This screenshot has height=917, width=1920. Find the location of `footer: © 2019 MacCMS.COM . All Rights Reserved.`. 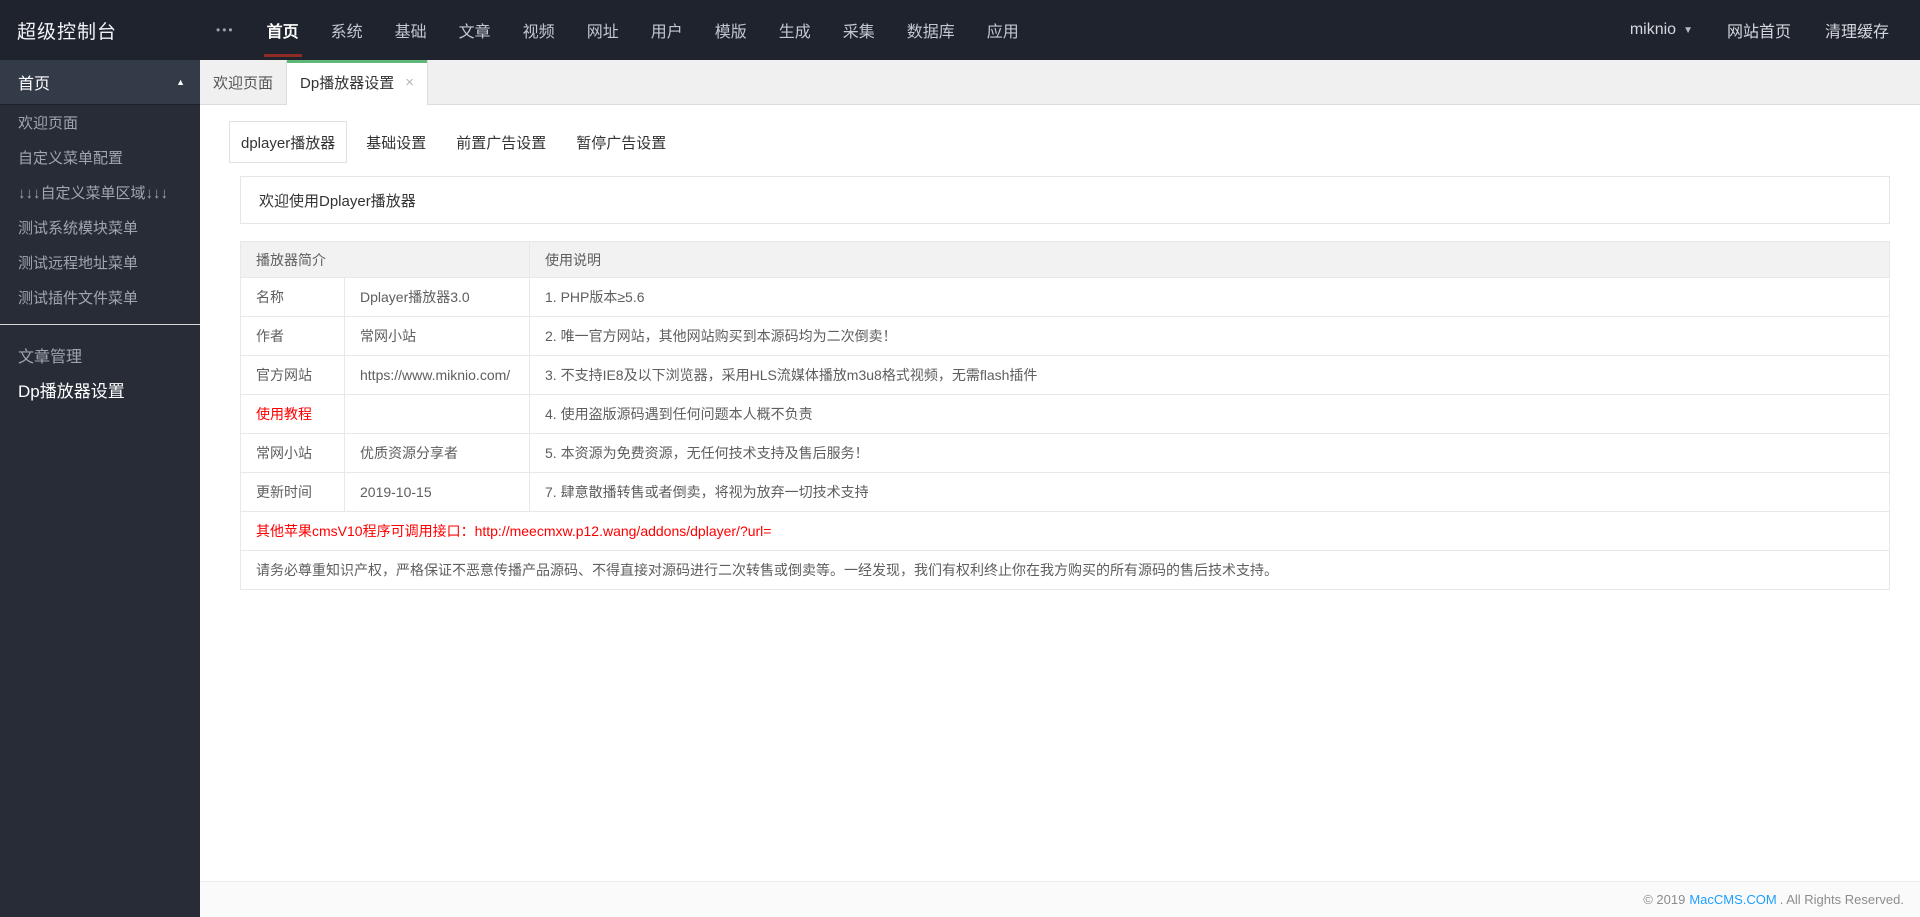

footer: © 2019 MacCMS.COM . All Rights Reserved. is located at coordinates (1060, 899).